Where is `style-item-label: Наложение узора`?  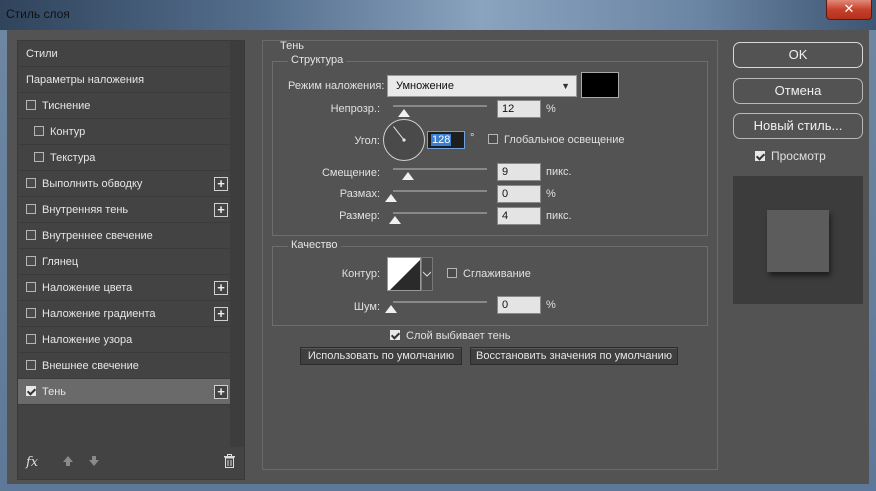
style-item-label: Наложение узора is located at coordinates (87, 340).